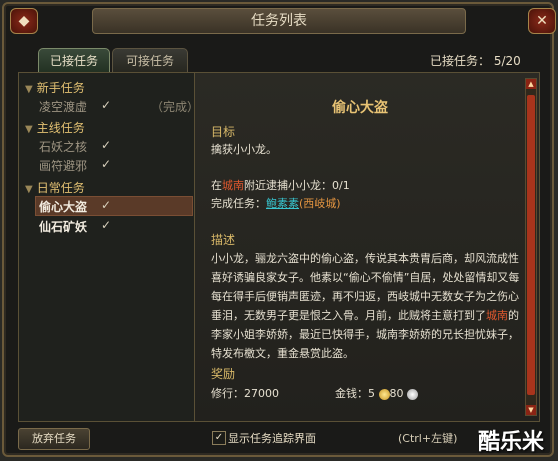 The width and height of the screenshot is (558, 461). I want to click on tab-accepted: 已接任务, so click(74, 61).